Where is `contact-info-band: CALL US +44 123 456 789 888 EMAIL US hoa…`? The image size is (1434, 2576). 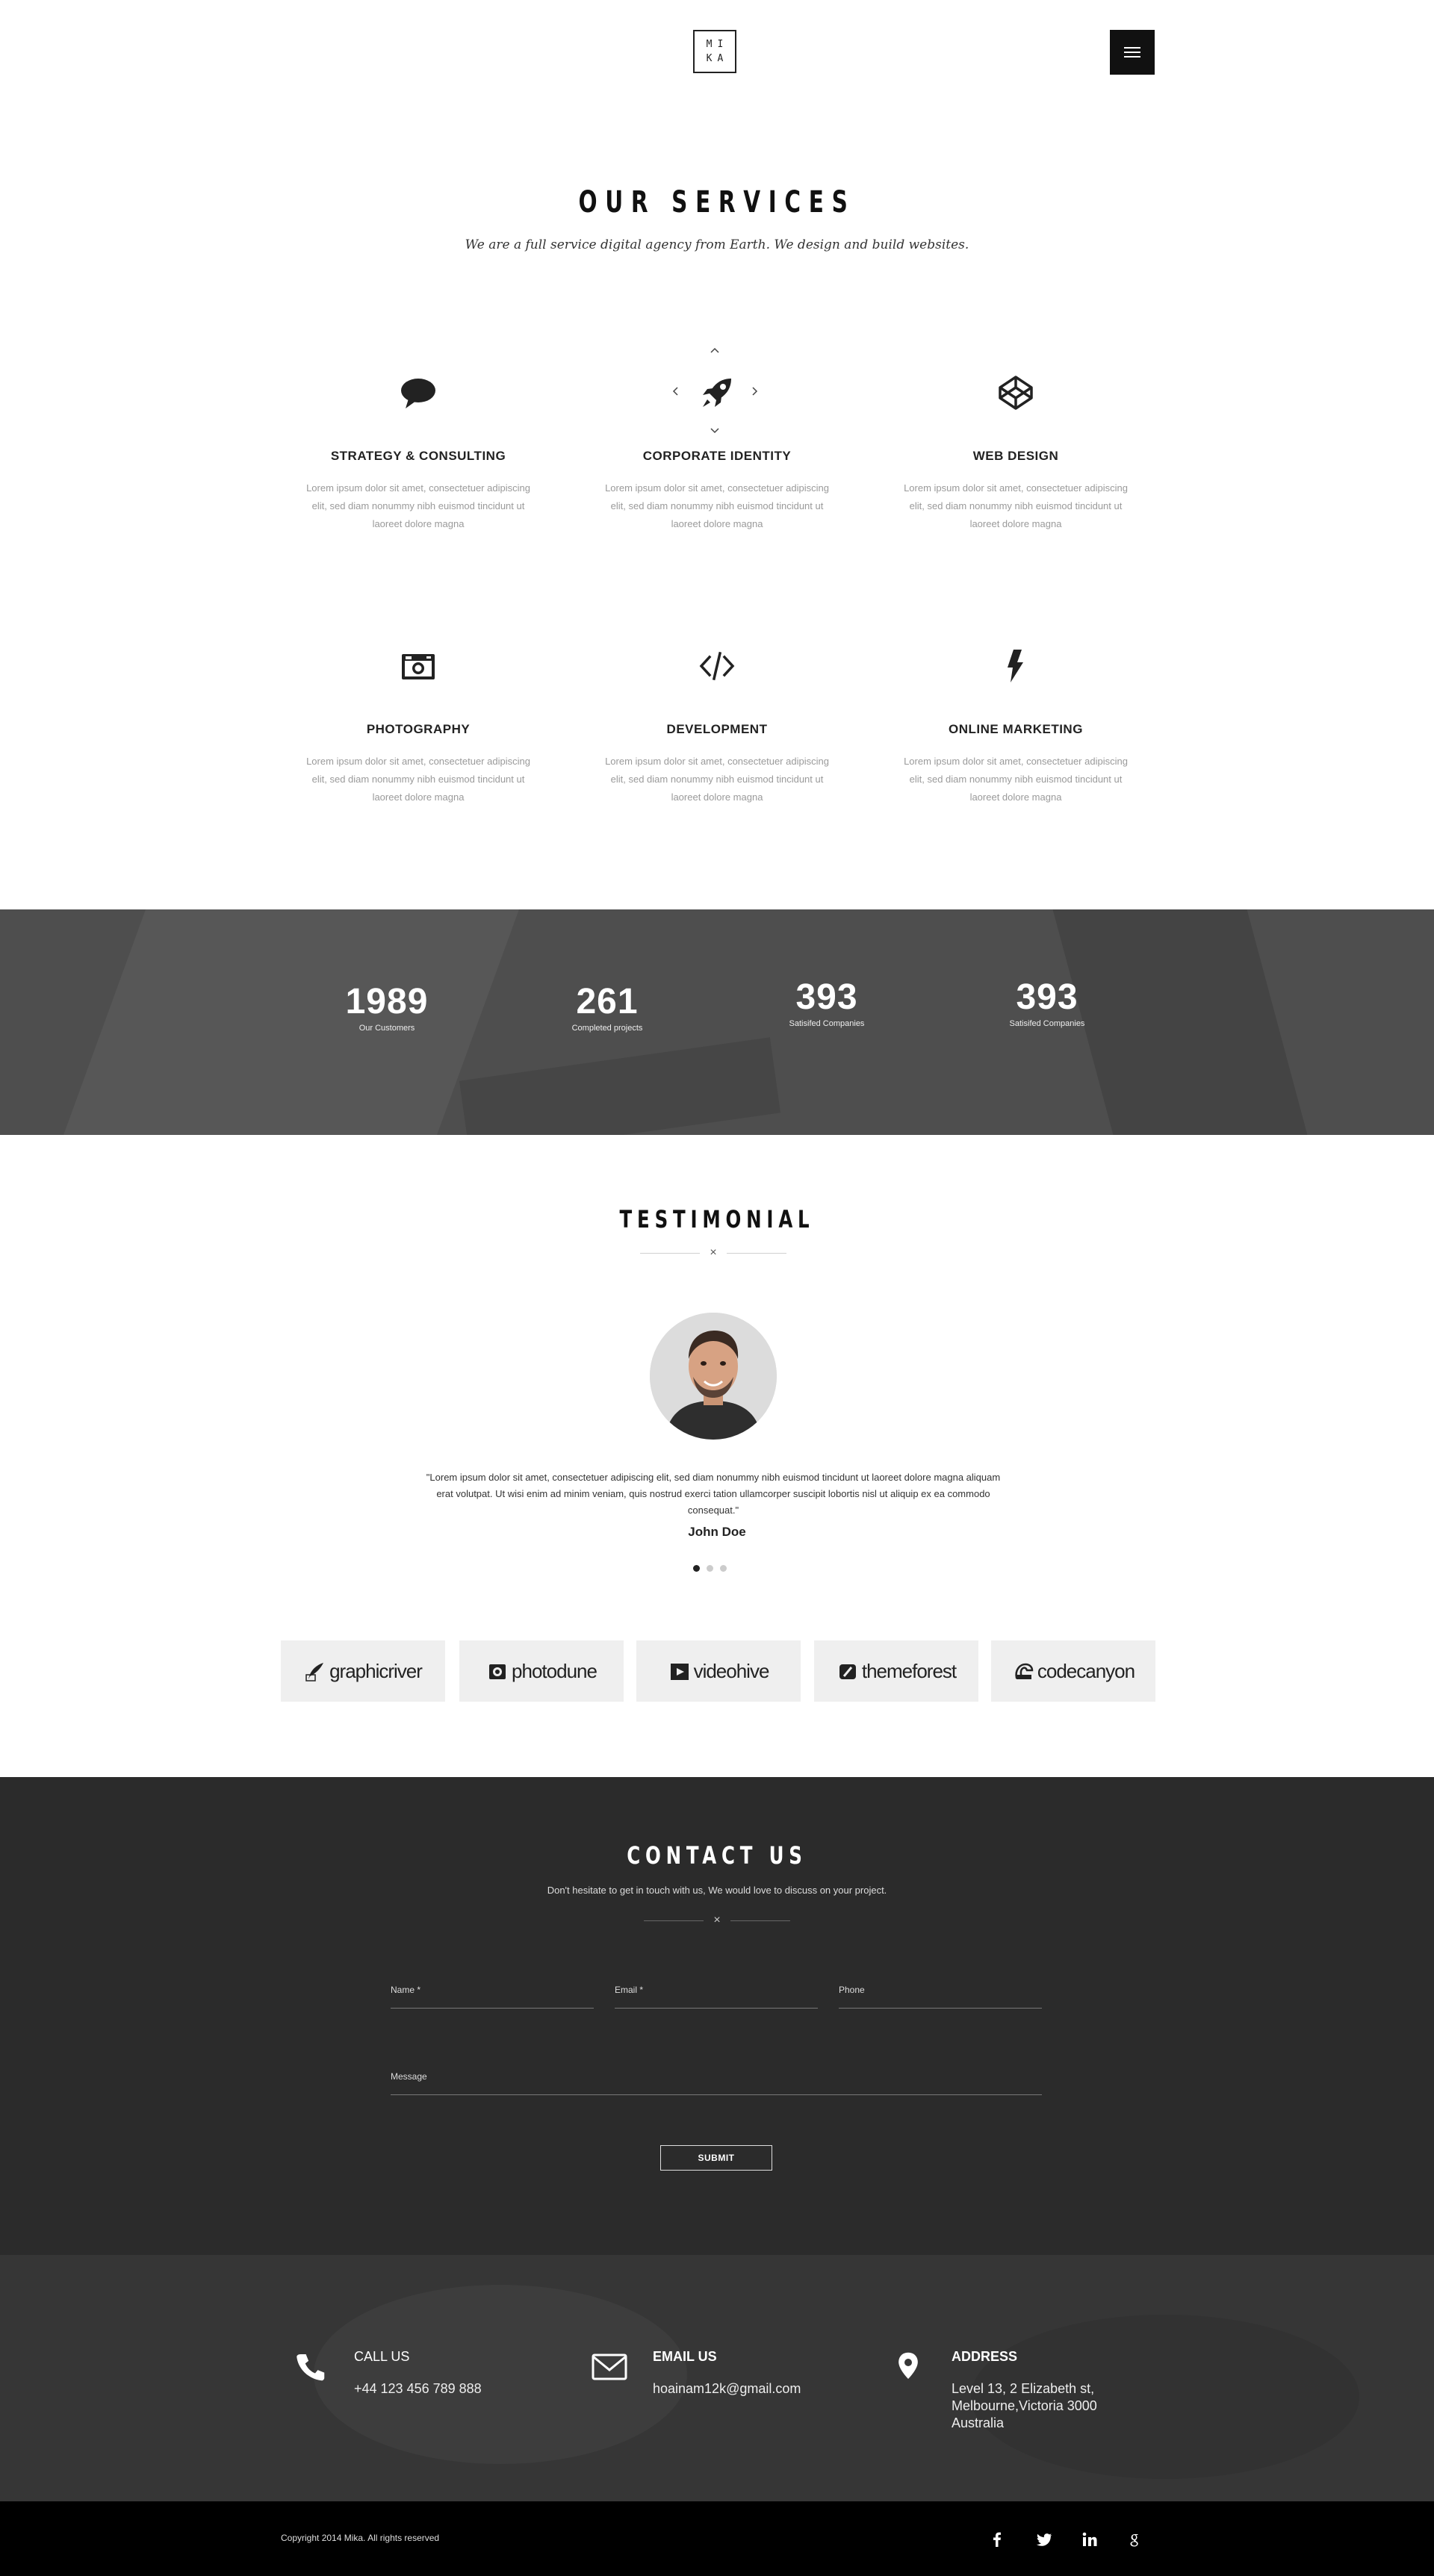
contact-info-band: CALL US +44 123 456 789 888 EMAIL US hoa… is located at coordinates (717, 2378).